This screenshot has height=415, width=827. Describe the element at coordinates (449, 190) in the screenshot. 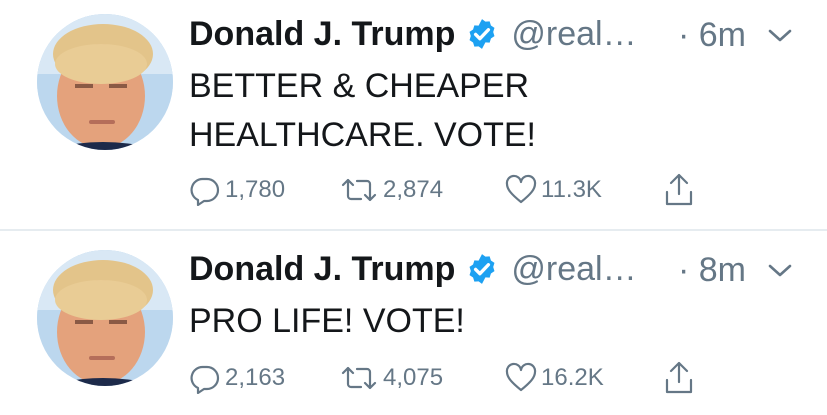

I see `tweet-actions: 1,780 2,874 11.3K` at that location.